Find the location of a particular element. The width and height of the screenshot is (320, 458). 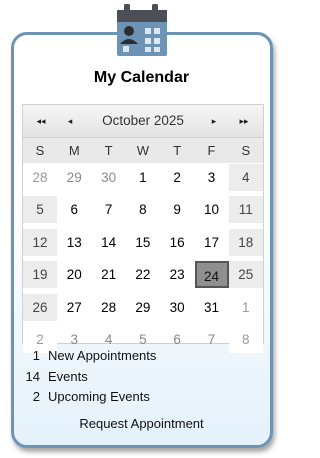

calendar-day: 18 is located at coordinates (245, 242).